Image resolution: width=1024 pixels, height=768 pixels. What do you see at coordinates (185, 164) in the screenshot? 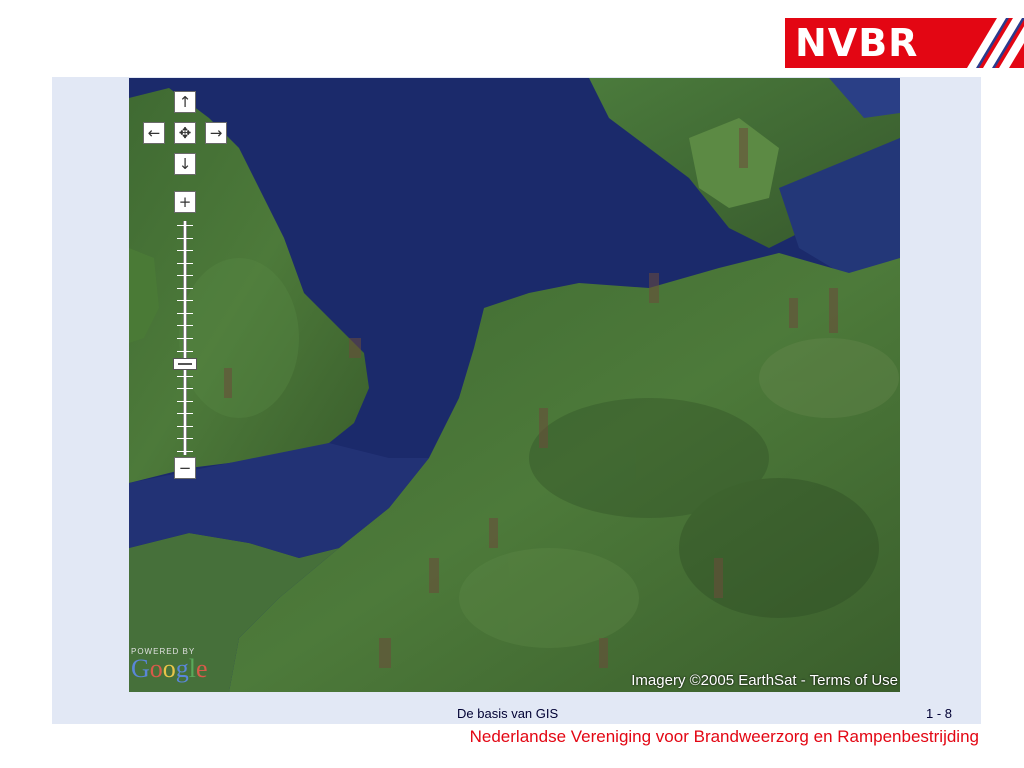
I see `pan-down-button: ↓` at bounding box center [185, 164].